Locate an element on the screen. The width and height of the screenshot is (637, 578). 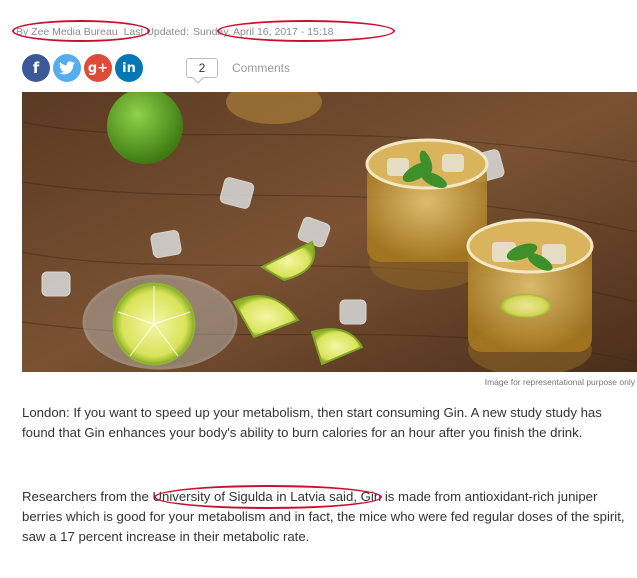
google-plus-icon: g+ is located at coordinates (98, 68).